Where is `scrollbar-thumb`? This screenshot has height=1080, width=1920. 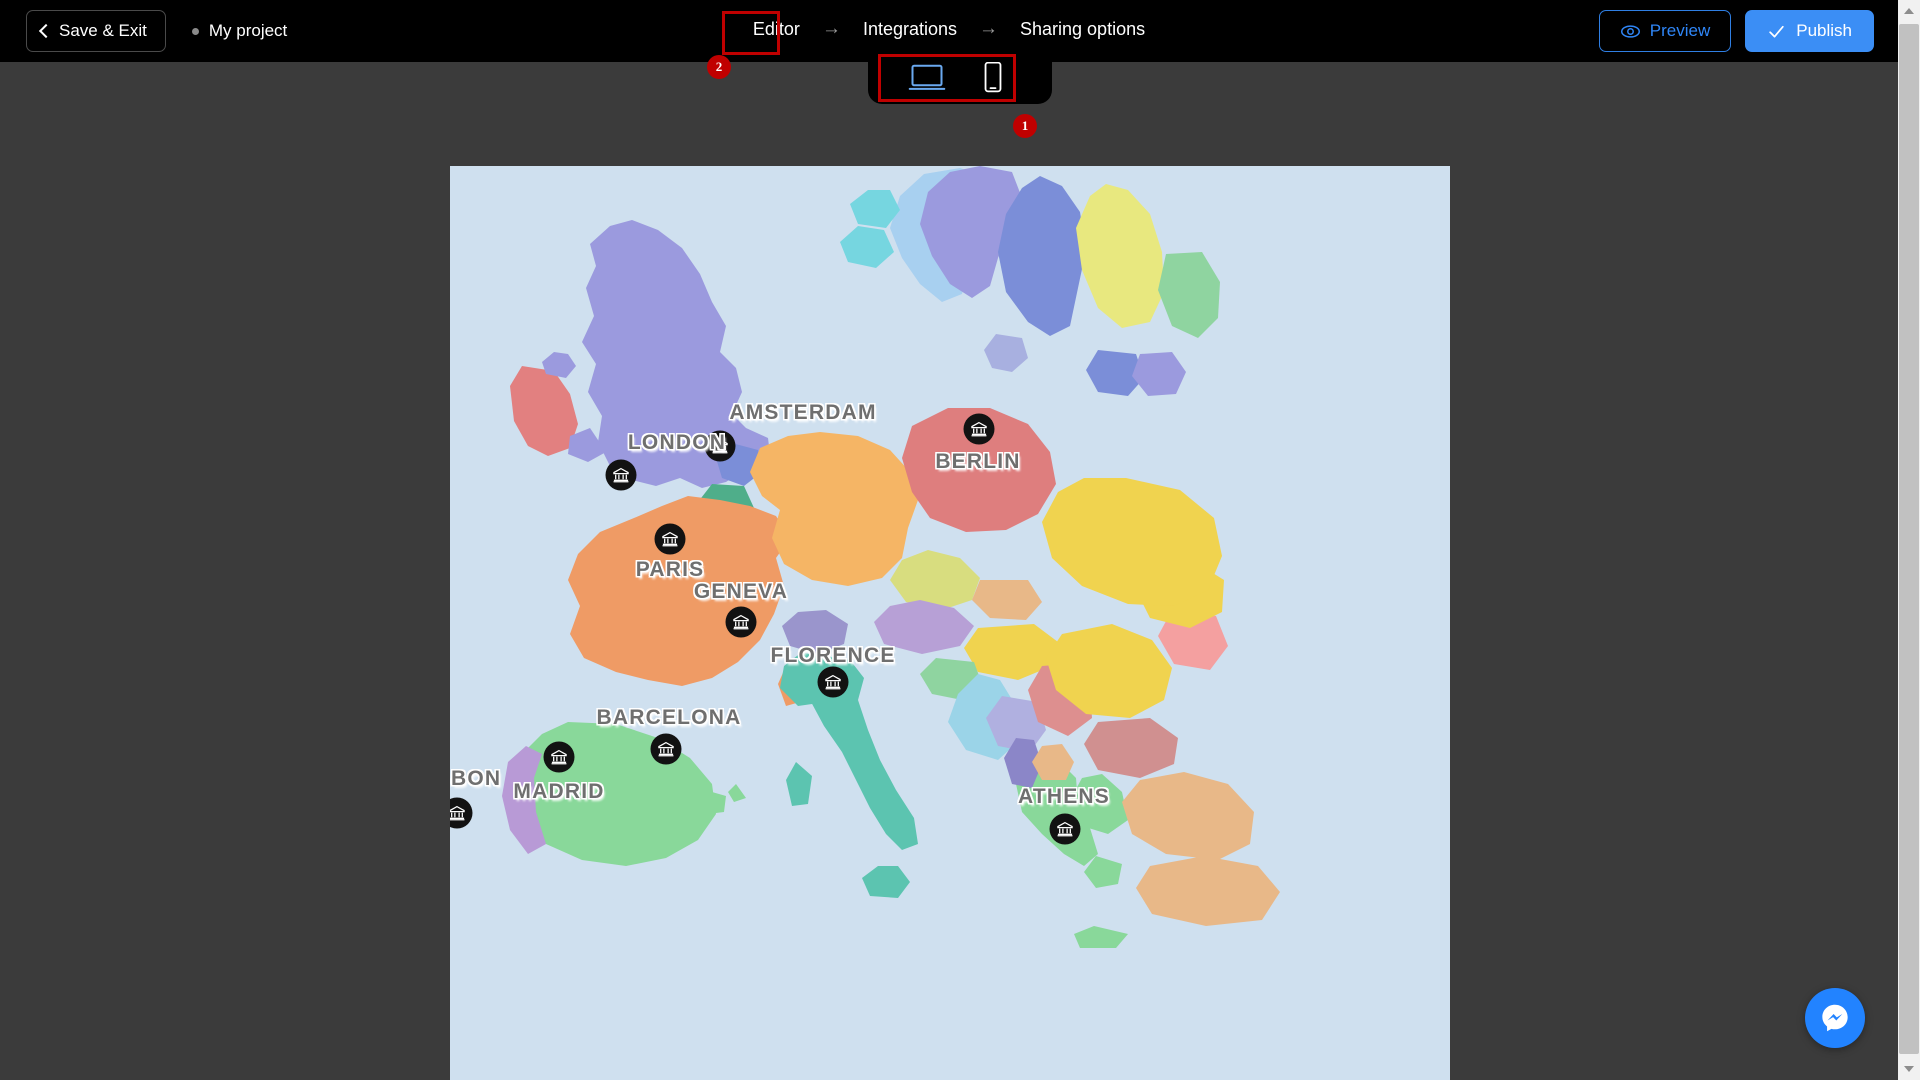 scrollbar-thumb is located at coordinates (1909, 539).